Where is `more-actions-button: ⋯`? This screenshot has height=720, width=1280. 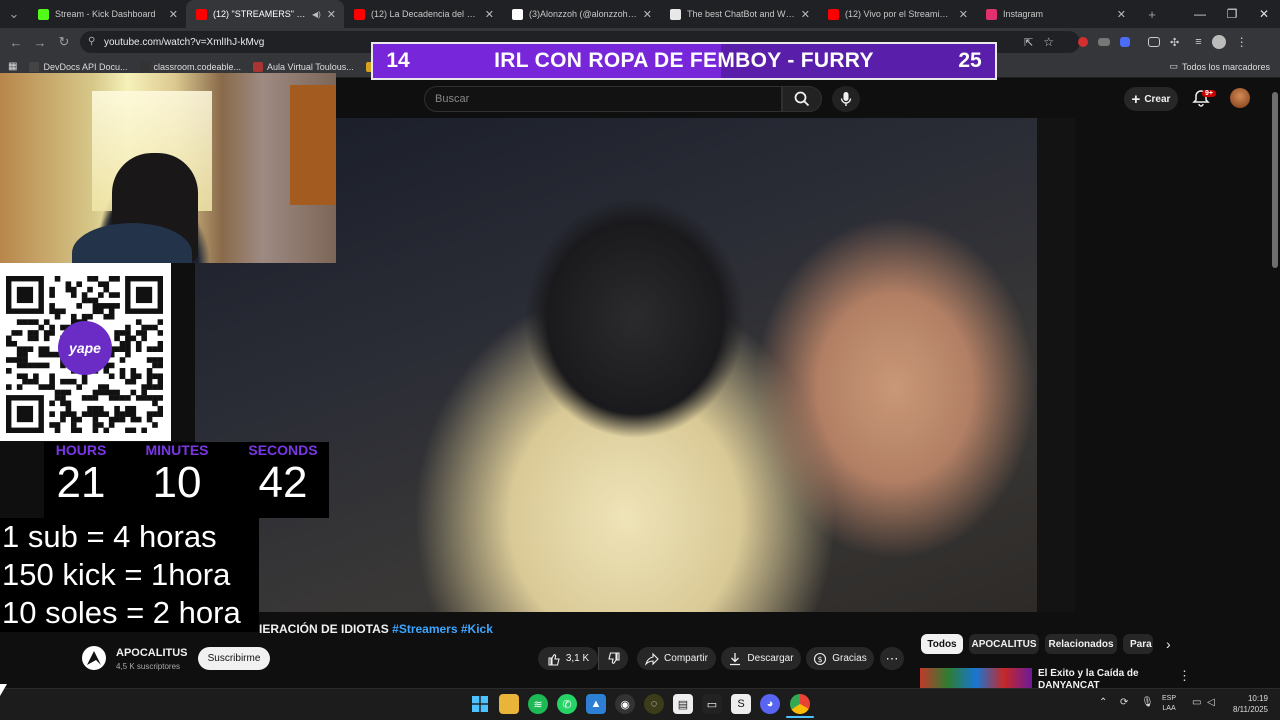
more-actions-button: ⋯ is located at coordinates (892, 658).